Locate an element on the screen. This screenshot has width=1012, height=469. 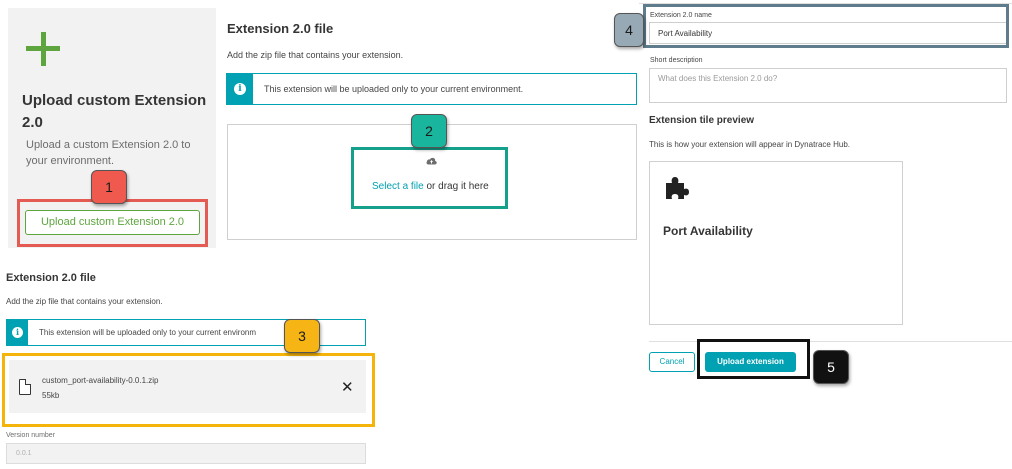
card-title: Upload custom Extension 2.0 is located at coordinates (114, 111).